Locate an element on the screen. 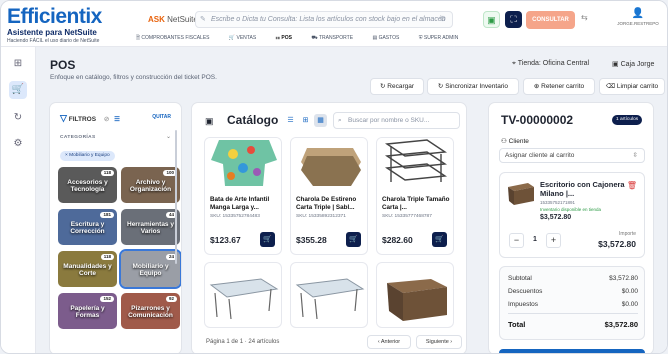  divider is located at coordinates (573, 313).